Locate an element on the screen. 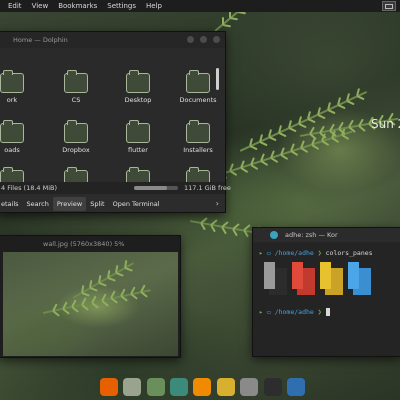 Image resolution: width=400 pixels, height=400 pixels. folder-label: Documents is located at coordinates (198, 100).